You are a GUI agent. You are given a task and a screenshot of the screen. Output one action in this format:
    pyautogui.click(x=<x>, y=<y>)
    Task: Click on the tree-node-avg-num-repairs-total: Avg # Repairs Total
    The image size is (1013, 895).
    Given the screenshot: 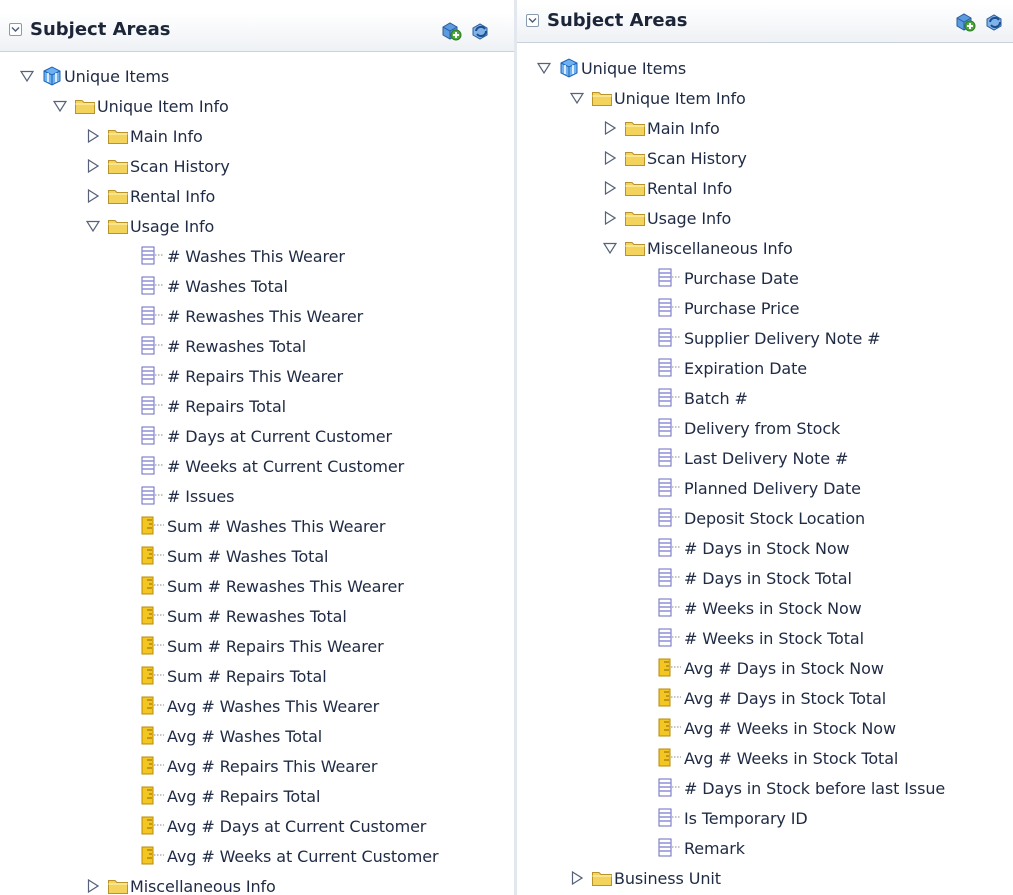 What is the action you would take?
    pyautogui.click(x=218, y=796)
    